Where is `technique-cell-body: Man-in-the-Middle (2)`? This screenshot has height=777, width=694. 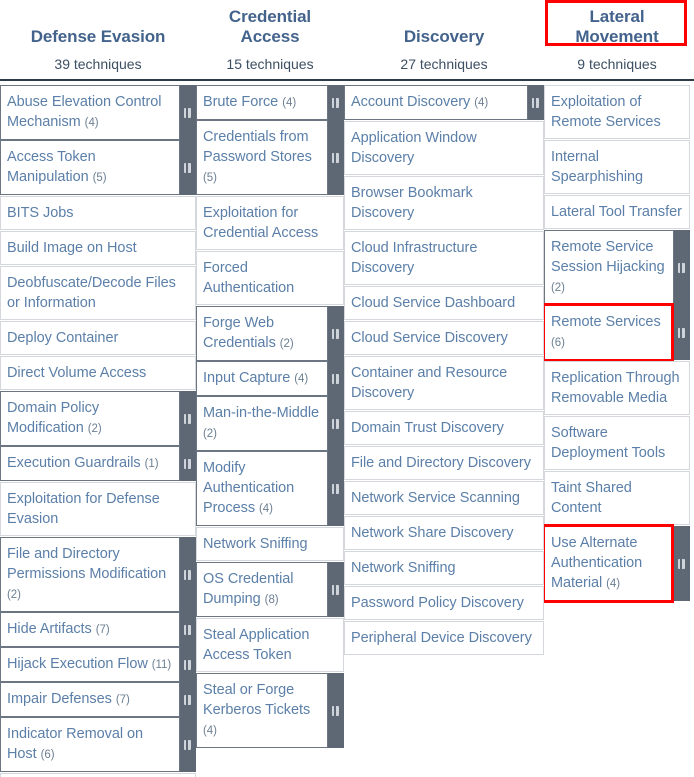 technique-cell-body: Man-in-the-Middle (2) is located at coordinates (262, 423).